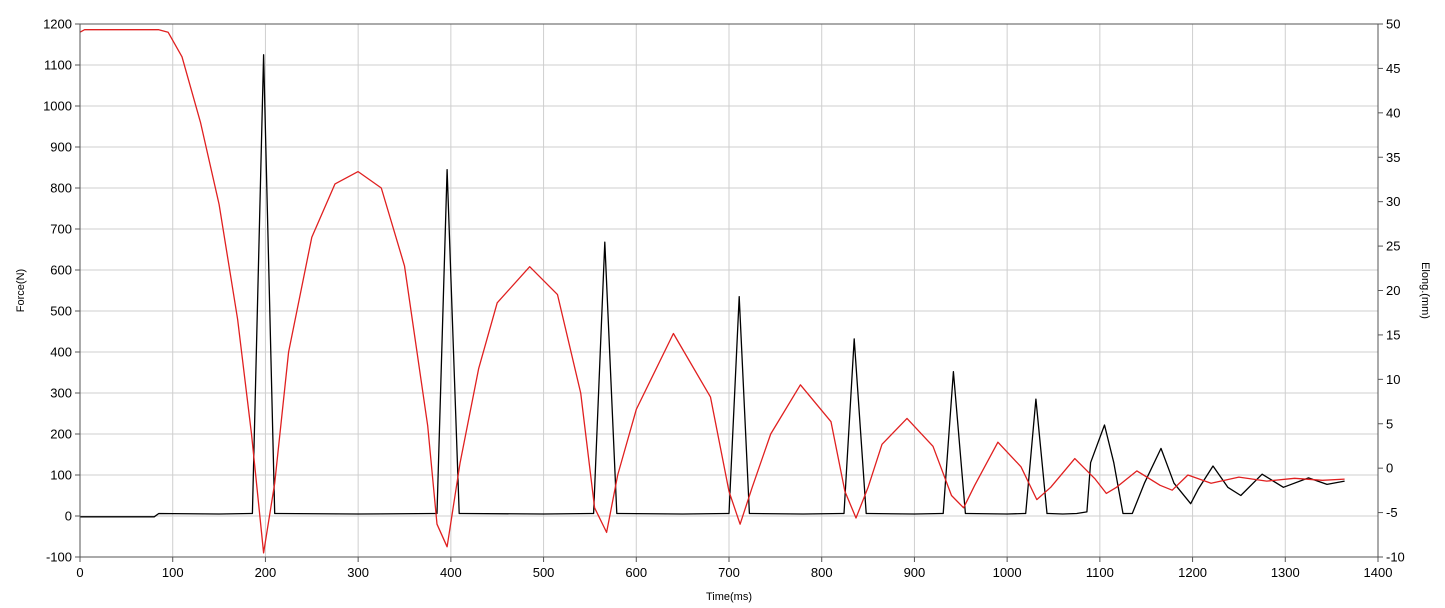 The width and height of the screenshot is (1445, 608). What do you see at coordinates (1393, 112) in the screenshot?
I see `y-right-tick-label: 40` at bounding box center [1393, 112].